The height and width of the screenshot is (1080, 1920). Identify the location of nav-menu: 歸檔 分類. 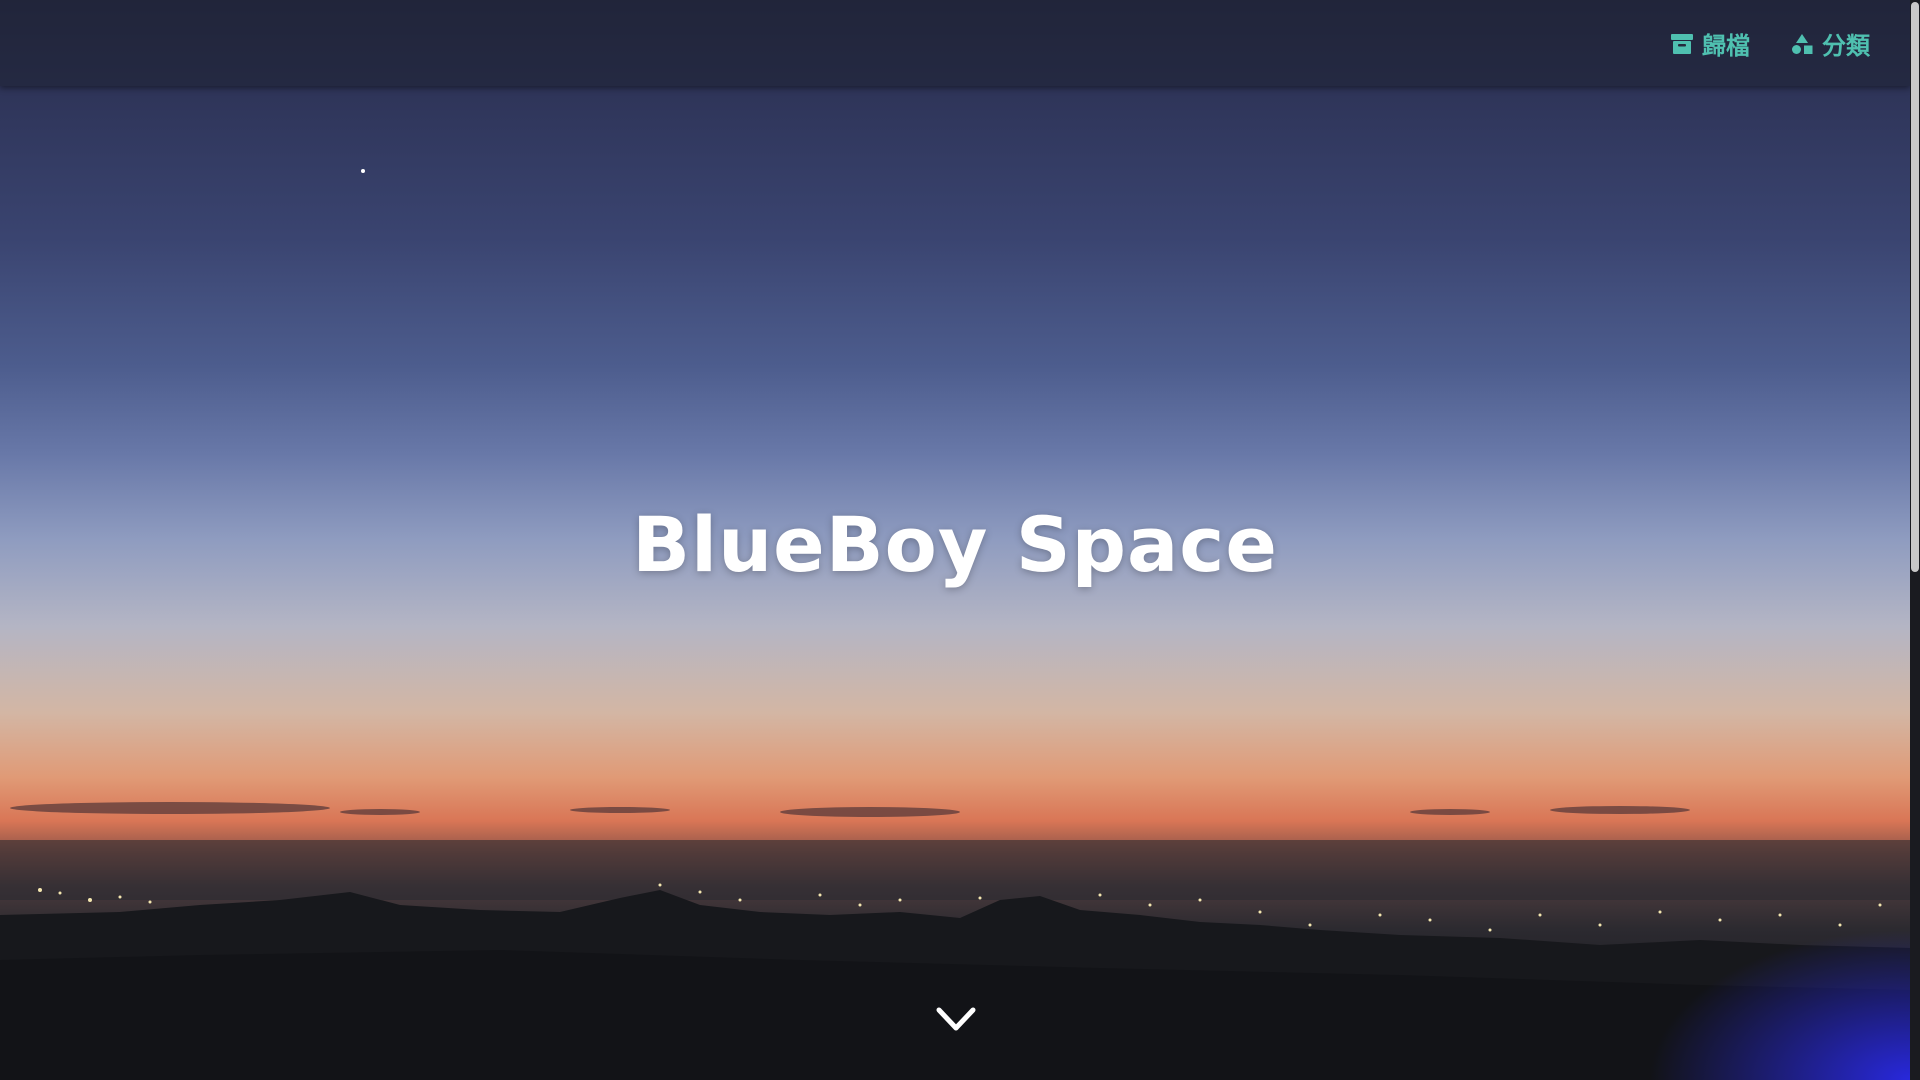
(1770, 43).